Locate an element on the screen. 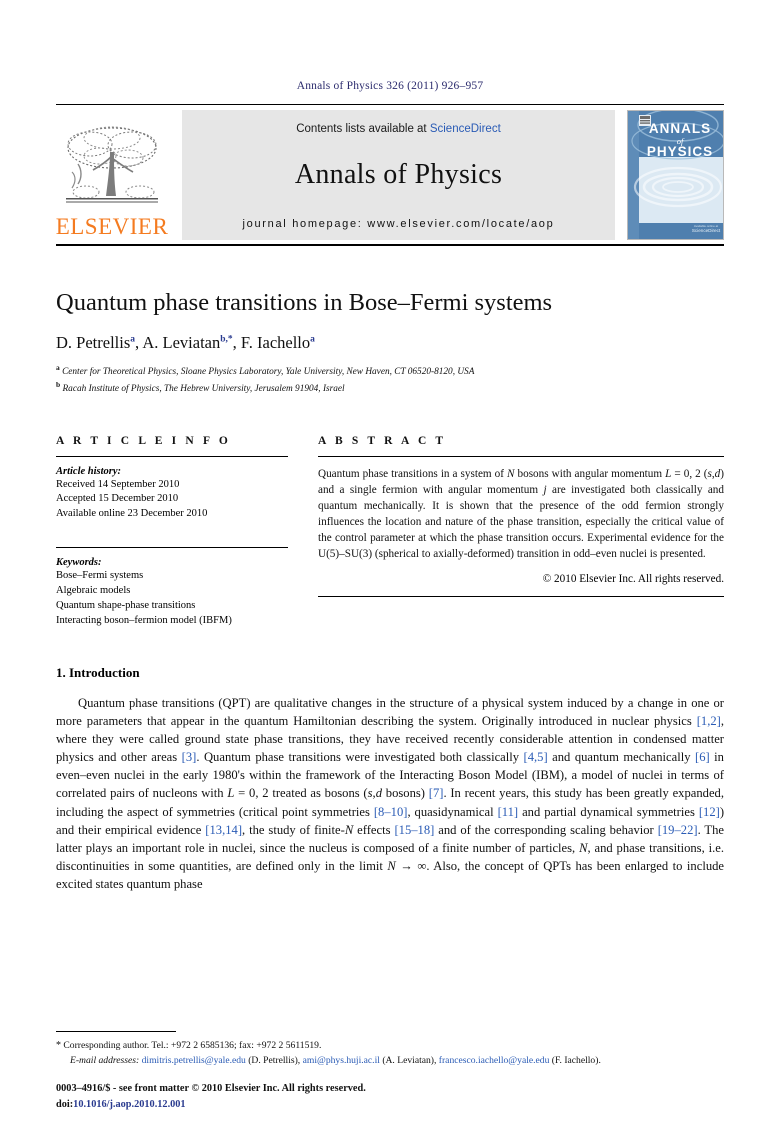 The image size is (780, 1134). abstract-rule is located at coordinates (521, 456).